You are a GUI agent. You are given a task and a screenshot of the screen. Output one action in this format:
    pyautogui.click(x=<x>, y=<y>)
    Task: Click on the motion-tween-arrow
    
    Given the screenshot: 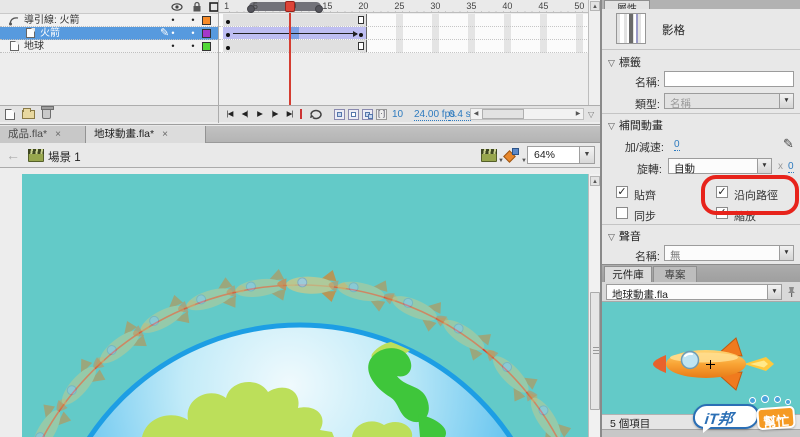 What is the action you would take?
    pyautogui.click(x=295, y=33)
    